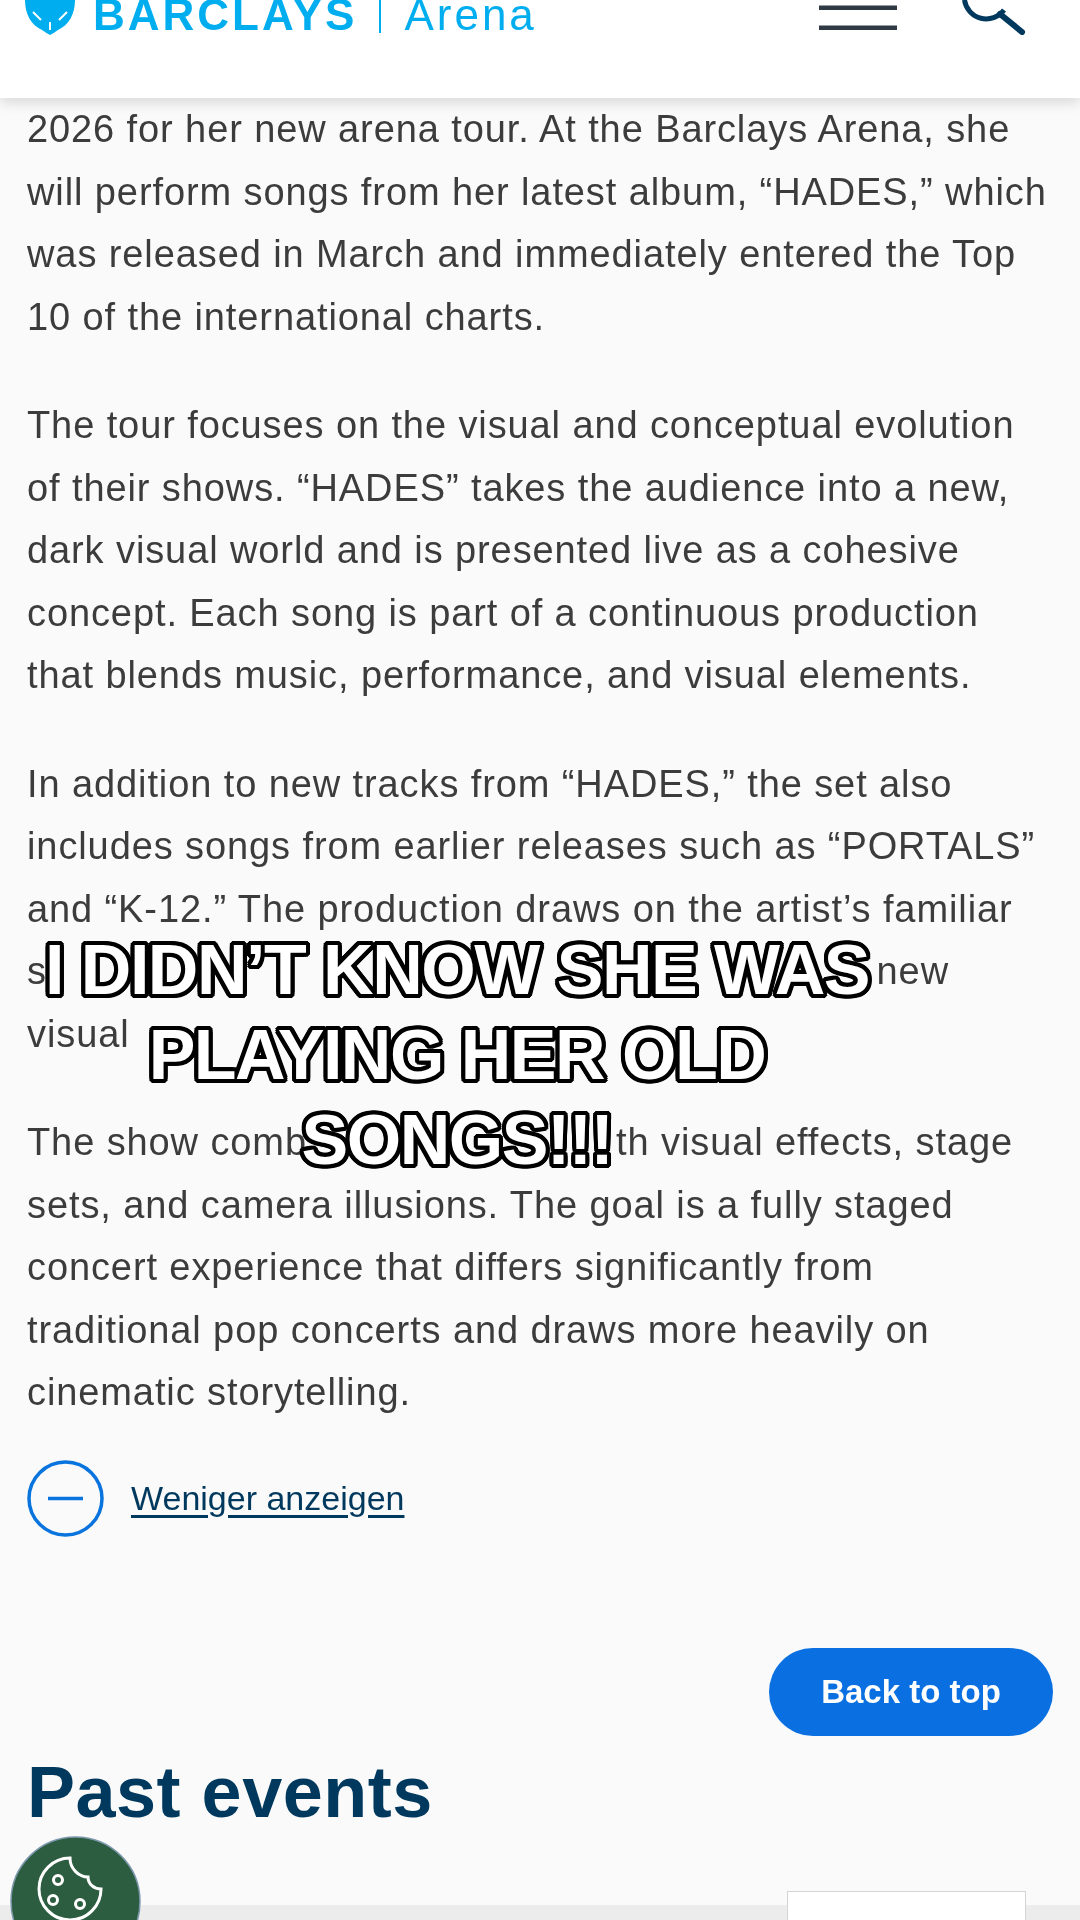  What do you see at coordinates (70, 1888) in the screenshot?
I see `cookie-icon` at bounding box center [70, 1888].